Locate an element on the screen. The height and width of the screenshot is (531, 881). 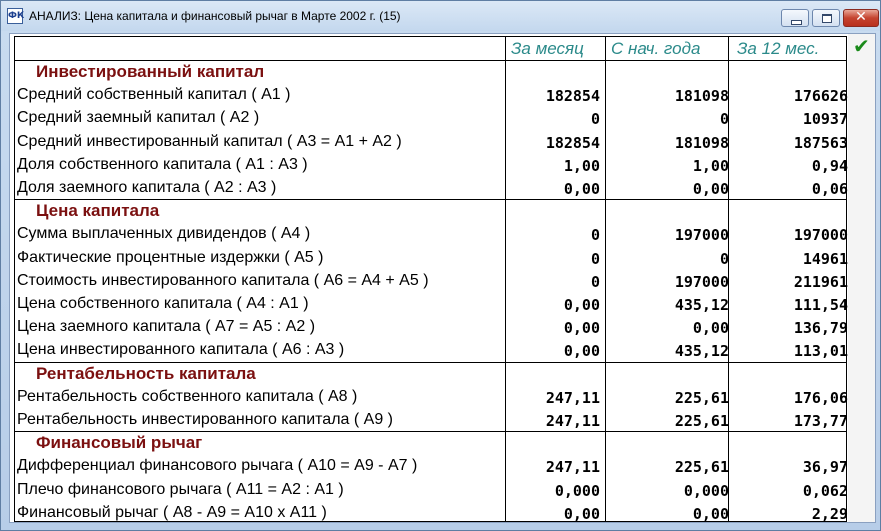
row-value: 211961 is located at coordinates (820, 281).